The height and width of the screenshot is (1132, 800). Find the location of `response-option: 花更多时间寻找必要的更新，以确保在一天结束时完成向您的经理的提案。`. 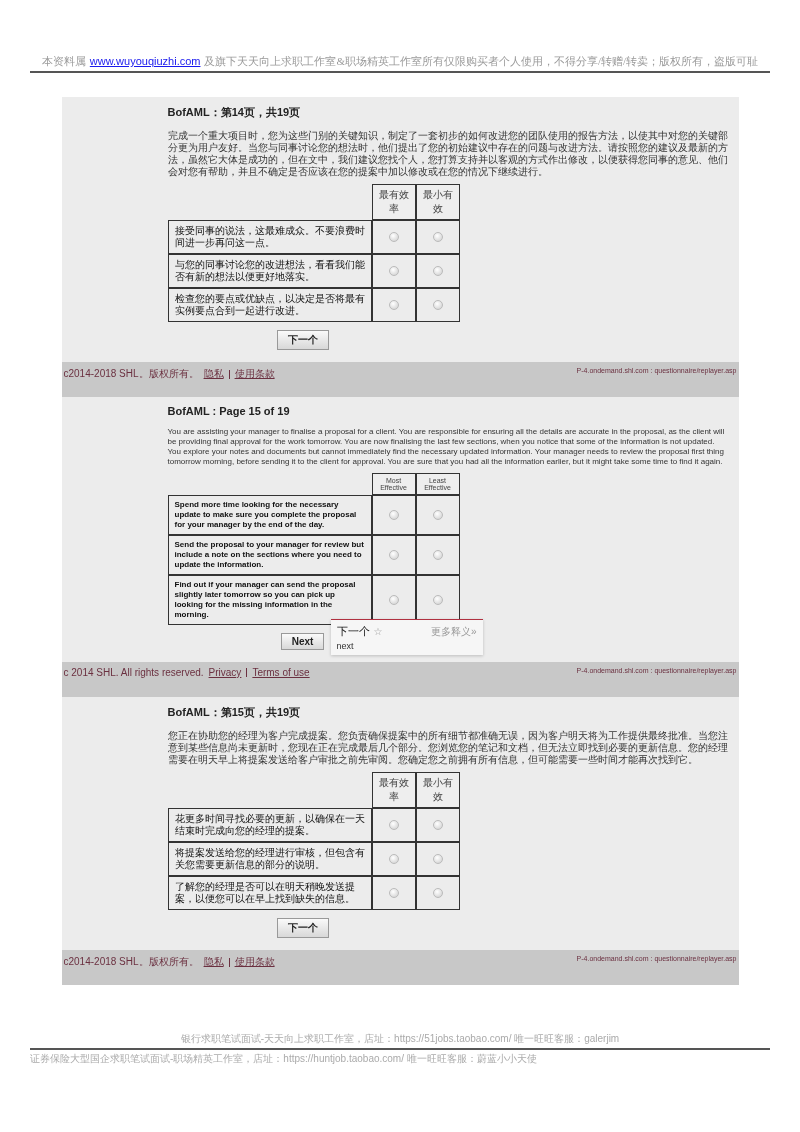

response-option: 花更多时间寻找必要的更新，以确保在一天结束时完成向您的经理的提案。 is located at coordinates (269, 825).